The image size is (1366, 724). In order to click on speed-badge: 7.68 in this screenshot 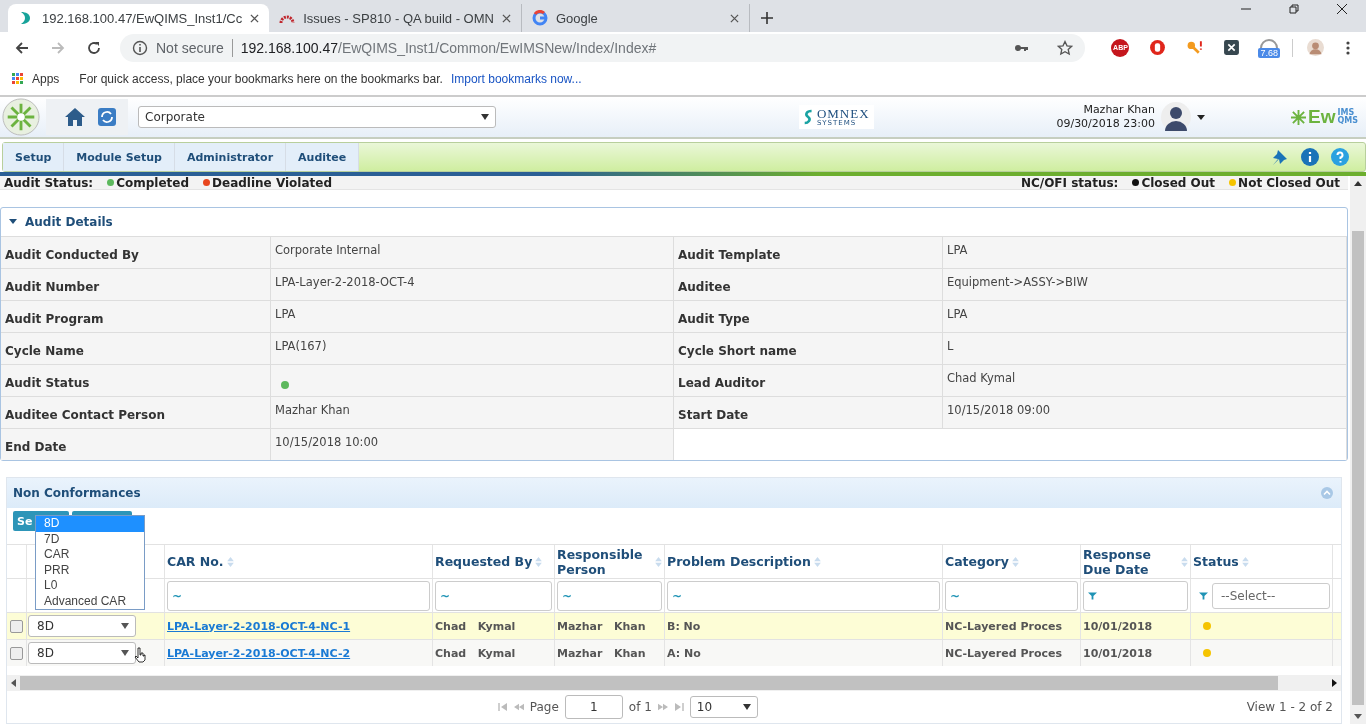, I will do `click(1269, 52)`.